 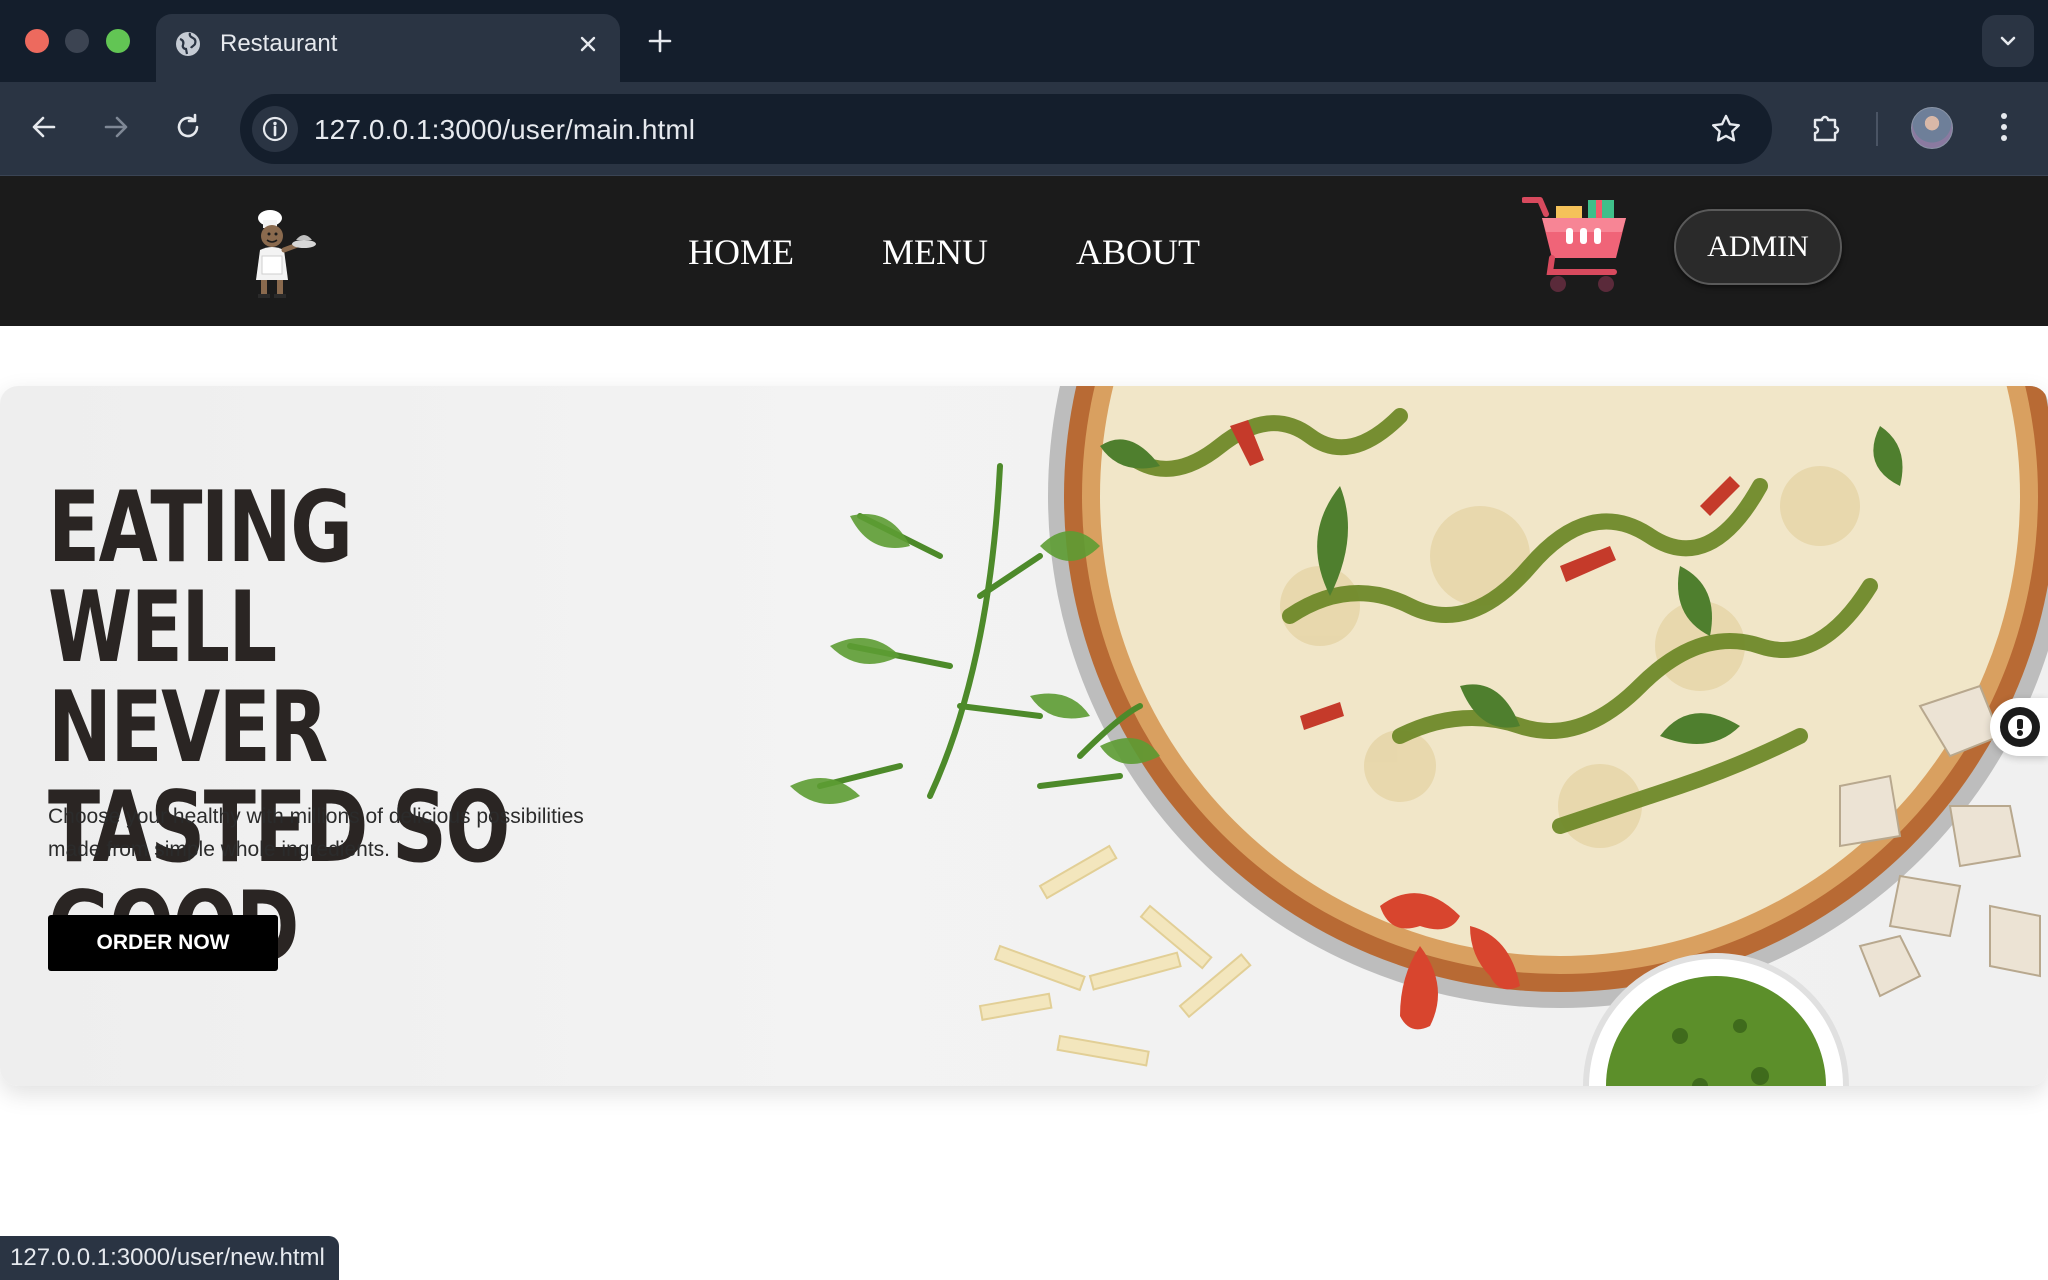 I want to click on bookmark-star-icon, so click(x=1726, y=129).